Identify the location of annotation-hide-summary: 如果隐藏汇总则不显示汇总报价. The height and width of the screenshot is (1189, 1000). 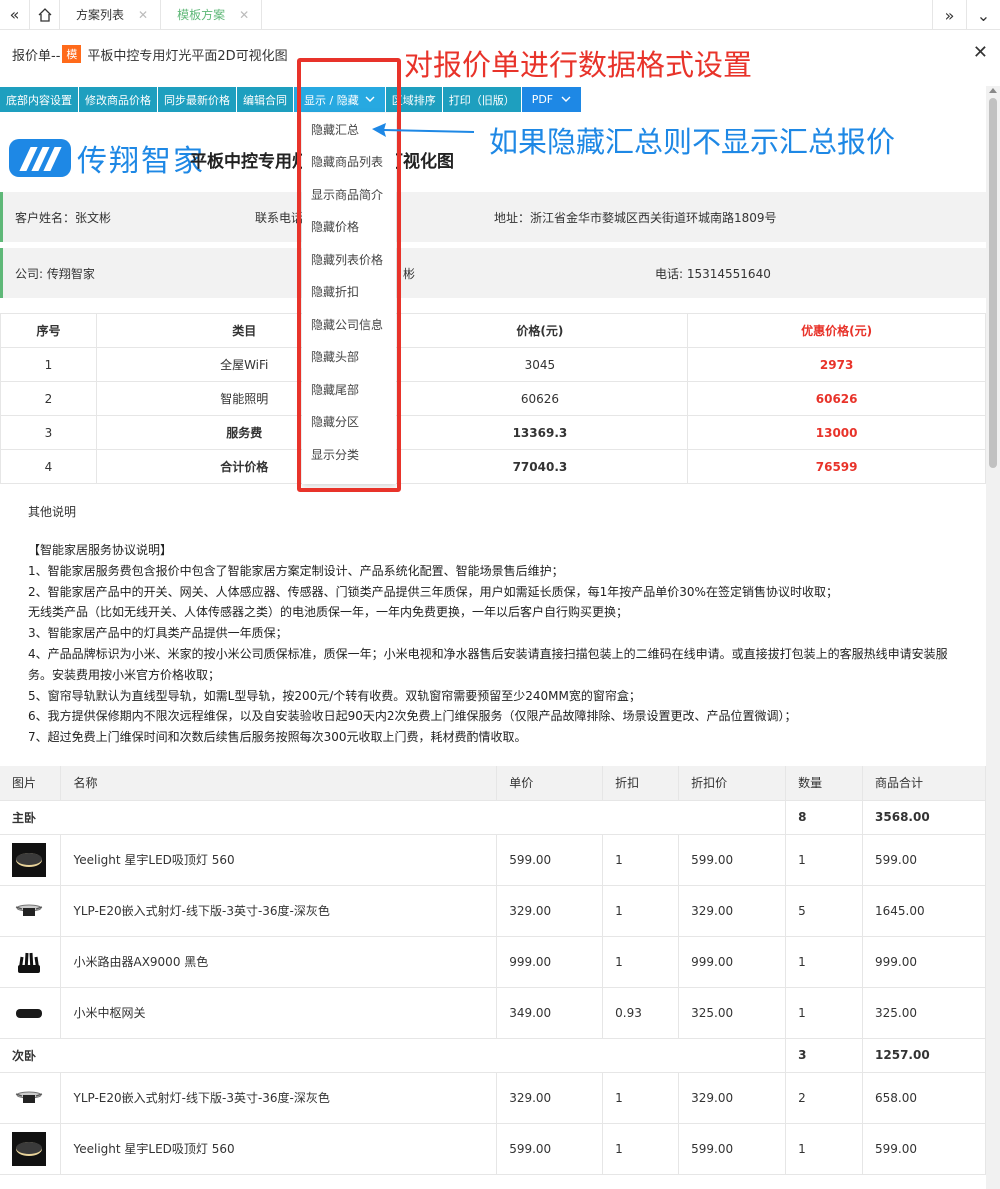
(692, 142).